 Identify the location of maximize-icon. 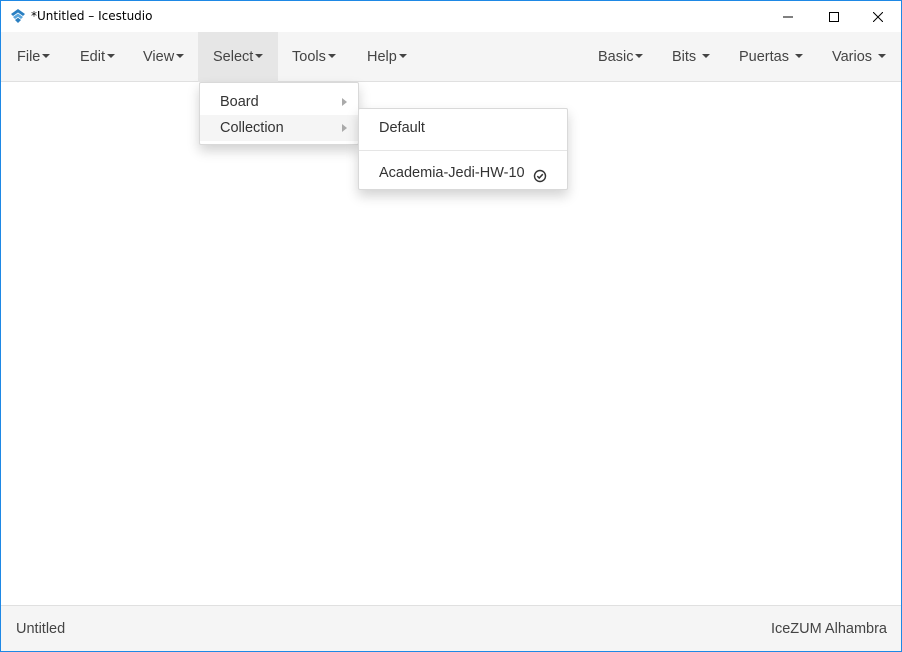
(834, 16).